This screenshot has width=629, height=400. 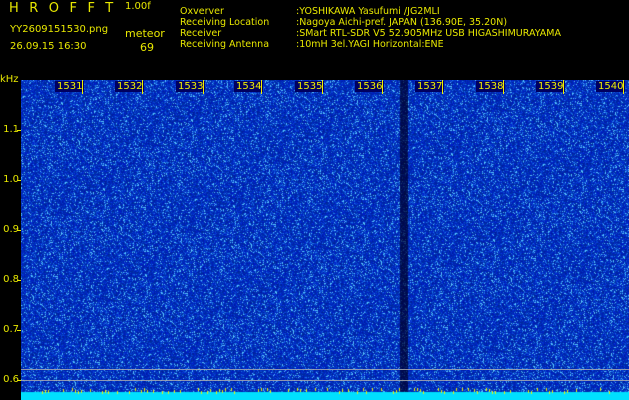 What do you see at coordinates (147, 47) in the screenshot?
I see `meteor-count: 69` at bounding box center [147, 47].